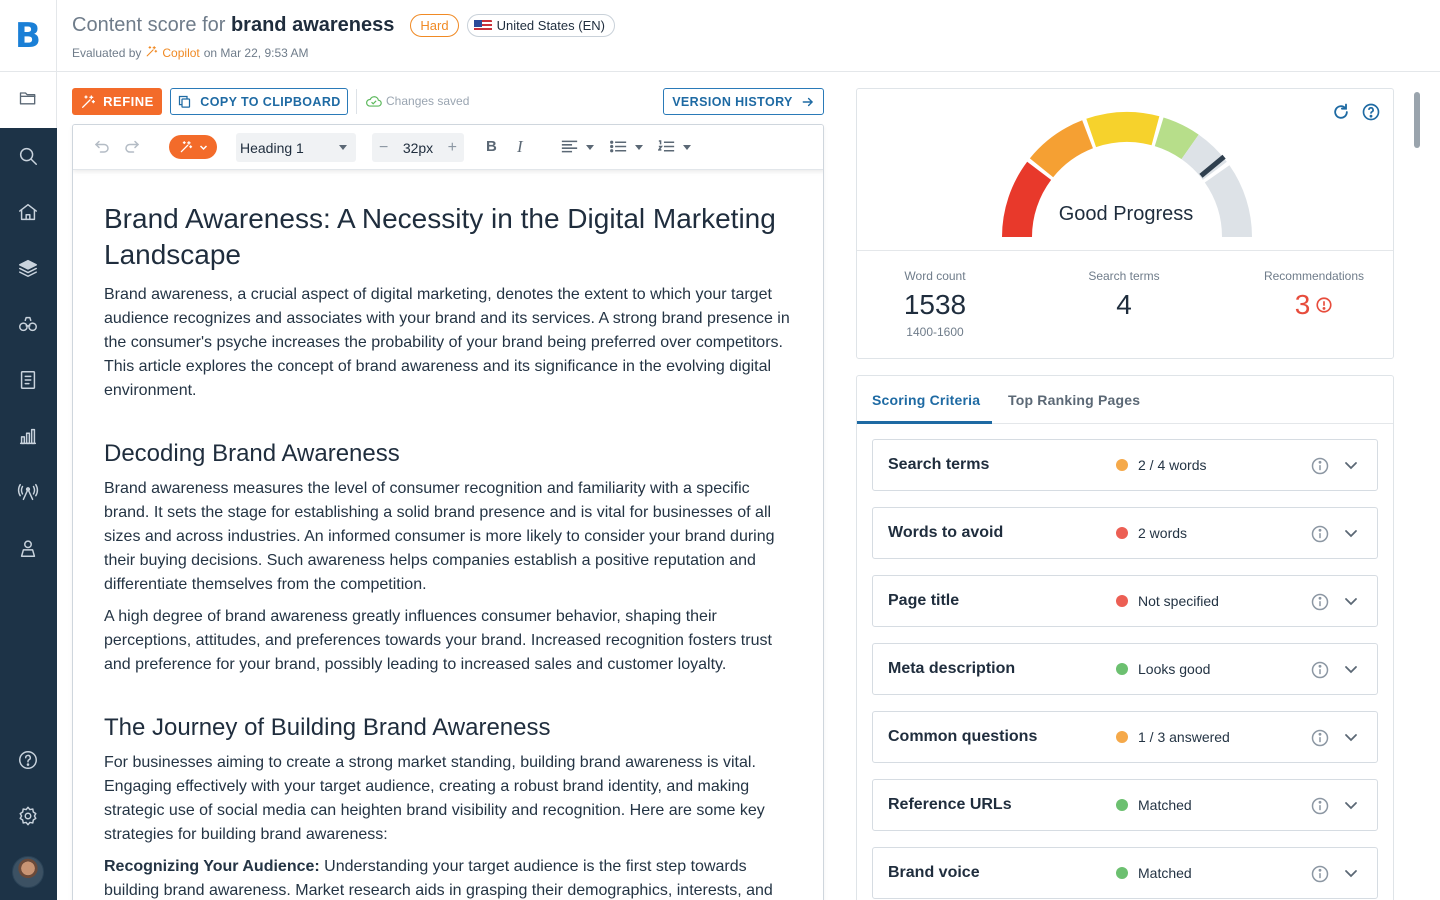 This screenshot has width=1440, height=900. What do you see at coordinates (434, 25) in the screenshot?
I see `difficulty-badge: Hard` at bounding box center [434, 25].